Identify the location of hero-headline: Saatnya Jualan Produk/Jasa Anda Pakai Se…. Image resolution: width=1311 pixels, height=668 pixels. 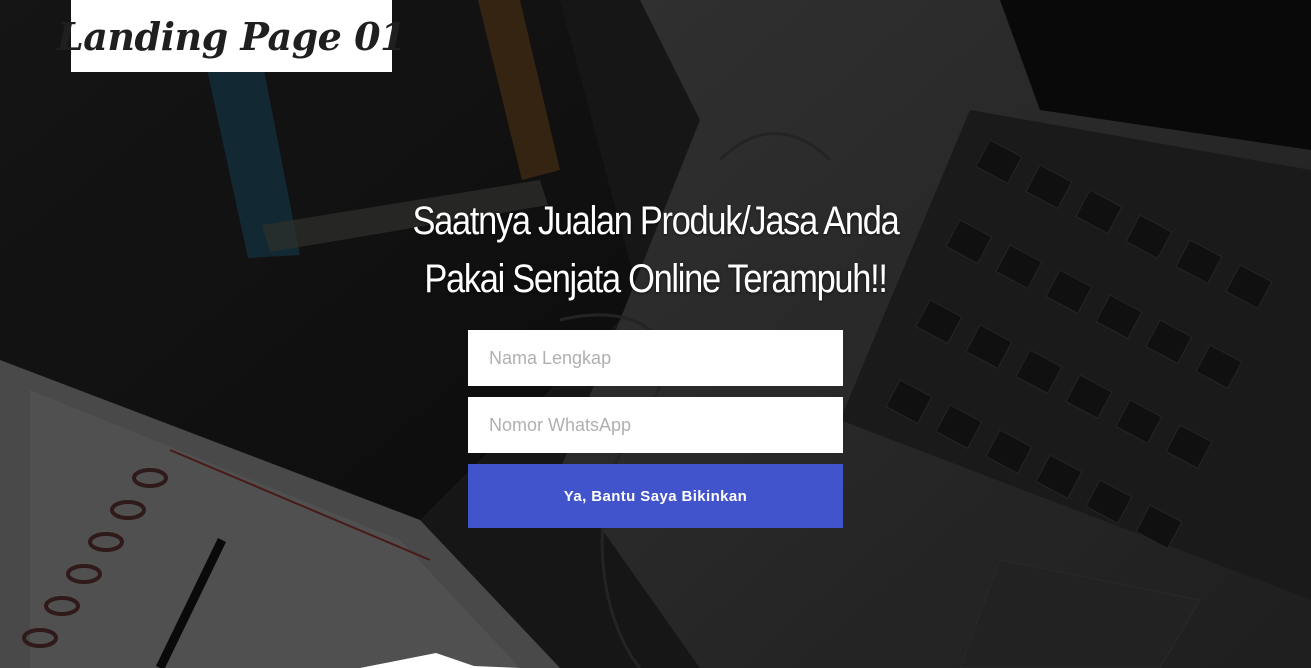
(655, 250).